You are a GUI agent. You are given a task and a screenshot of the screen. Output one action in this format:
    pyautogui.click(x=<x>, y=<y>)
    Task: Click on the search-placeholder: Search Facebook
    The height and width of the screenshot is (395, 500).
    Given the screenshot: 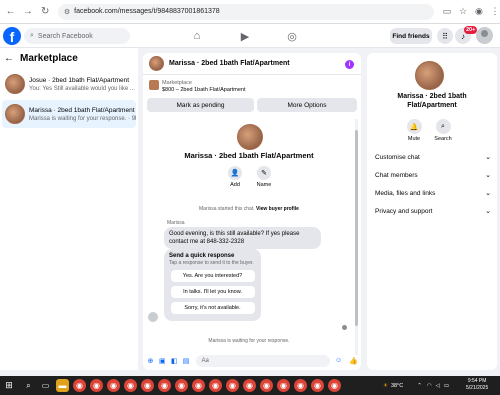 What is the action you would take?
    pyautogui.click(x=65, y=36)
    